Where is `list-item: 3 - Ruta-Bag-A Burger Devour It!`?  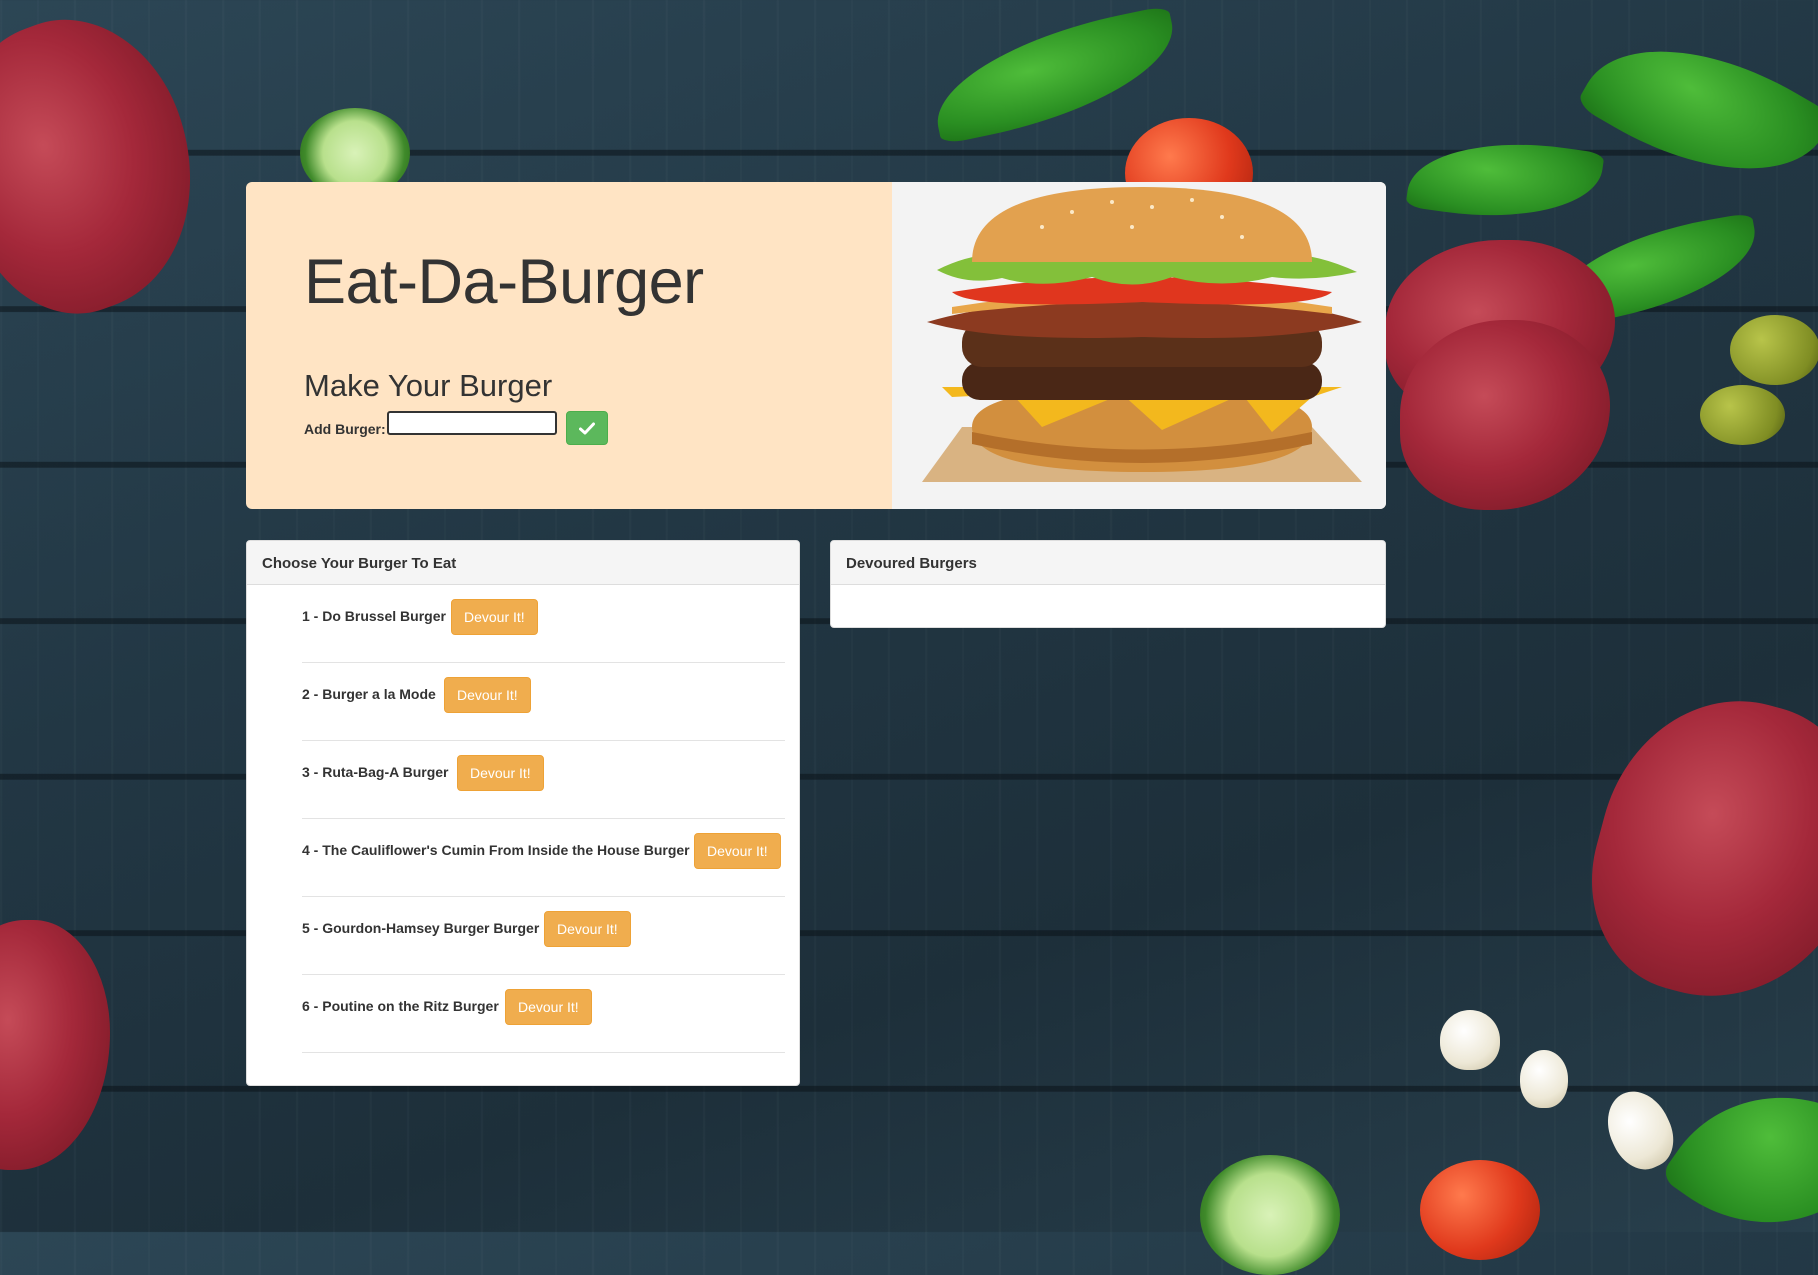 list-item: 3 - Ruta-Bag-A Burger Devour It! is located at coordinates (543, 780).